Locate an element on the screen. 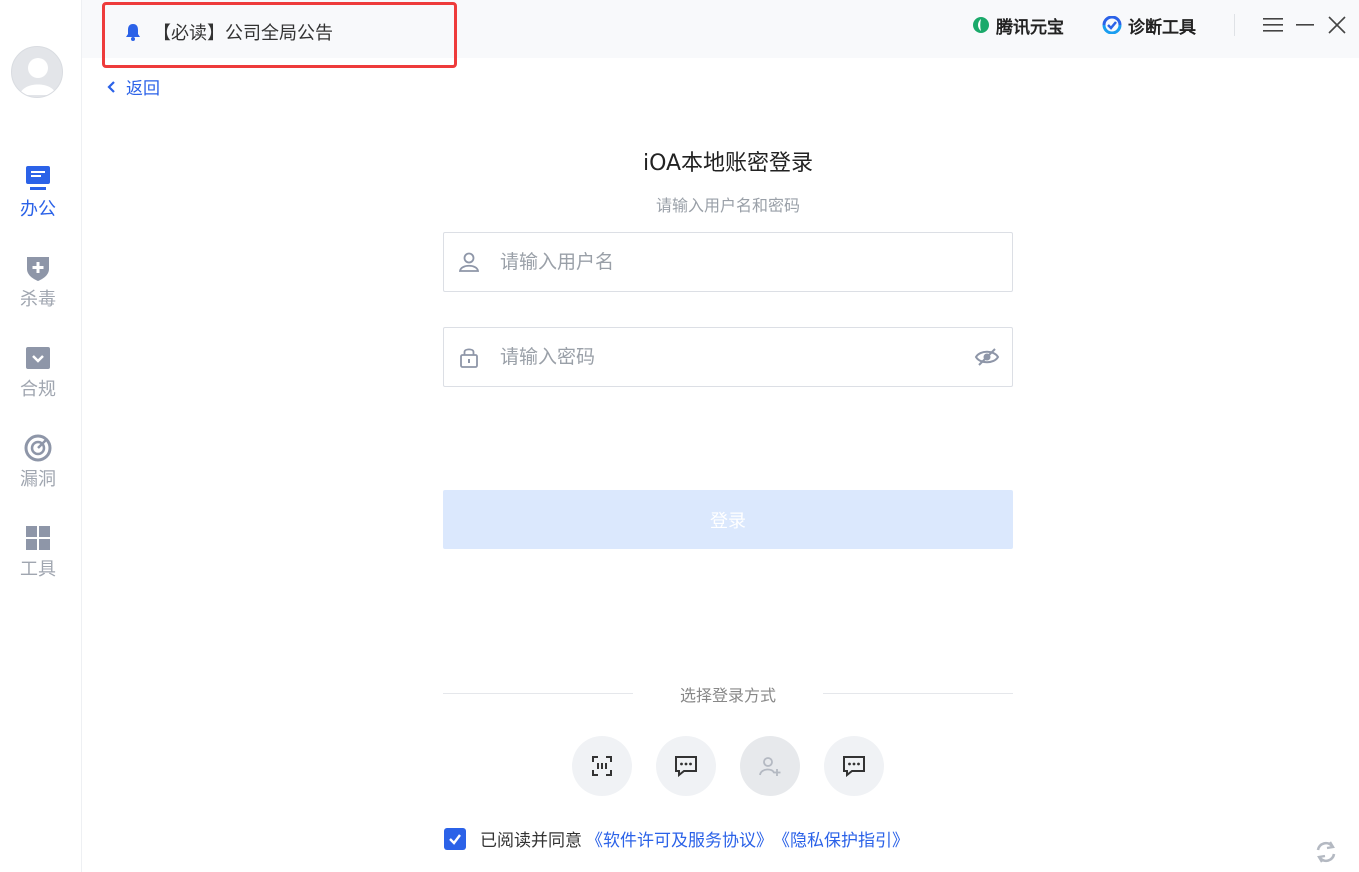 The image size is (1359, 872). close-icon is located at coordinates (1337, 25).